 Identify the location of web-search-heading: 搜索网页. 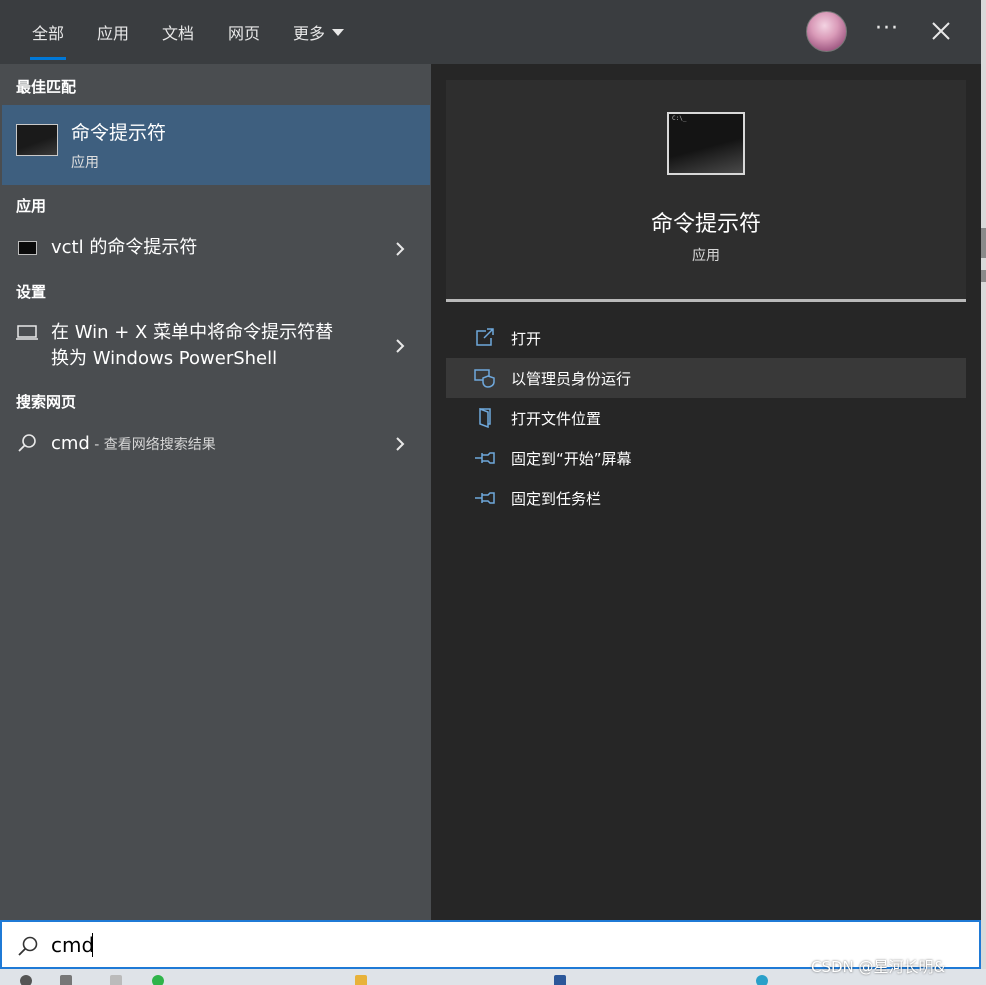
(46, 402).